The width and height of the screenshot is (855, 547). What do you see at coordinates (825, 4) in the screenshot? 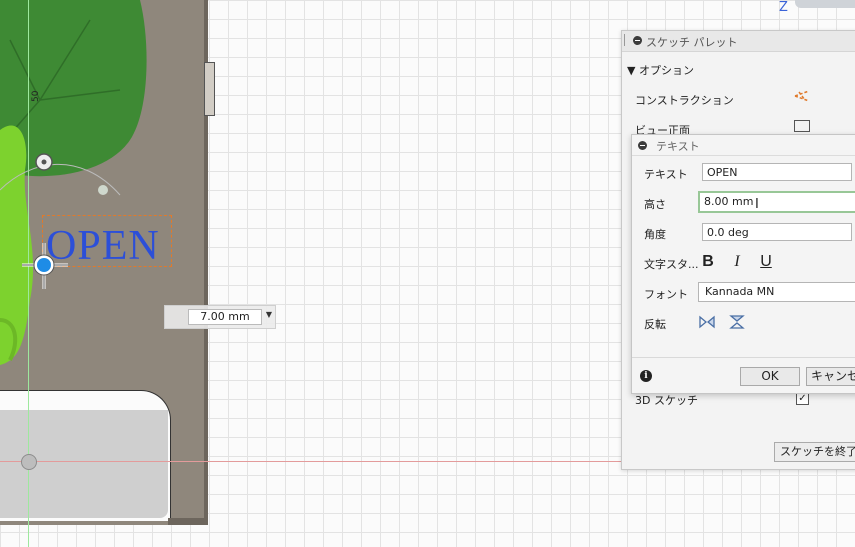
I see `viewcube-corner` at bounding box center [825, 4].